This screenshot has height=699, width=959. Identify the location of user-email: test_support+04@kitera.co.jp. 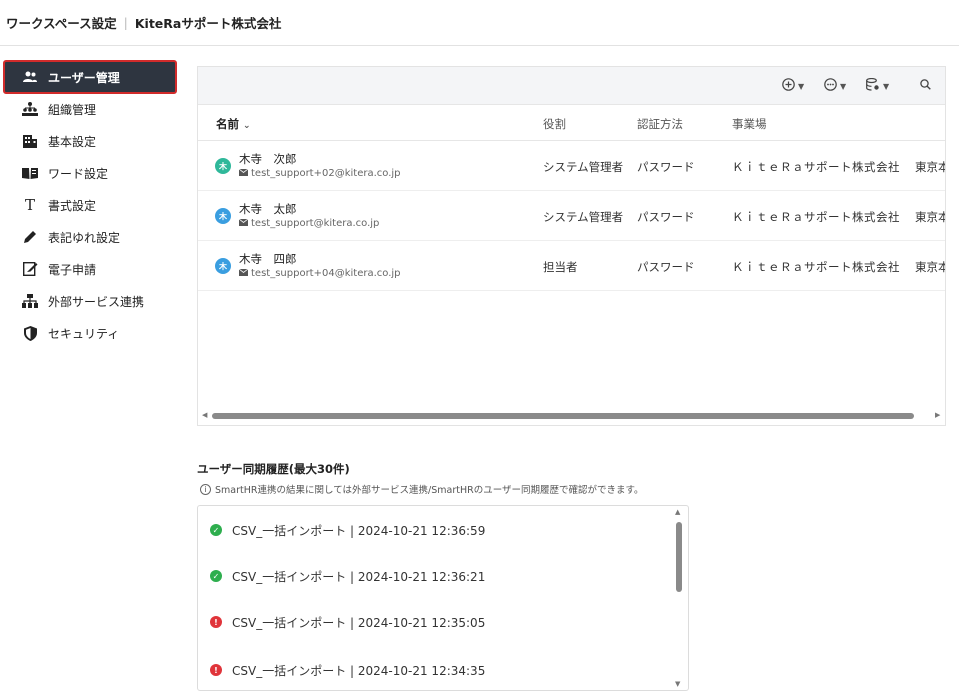
(319, 273).